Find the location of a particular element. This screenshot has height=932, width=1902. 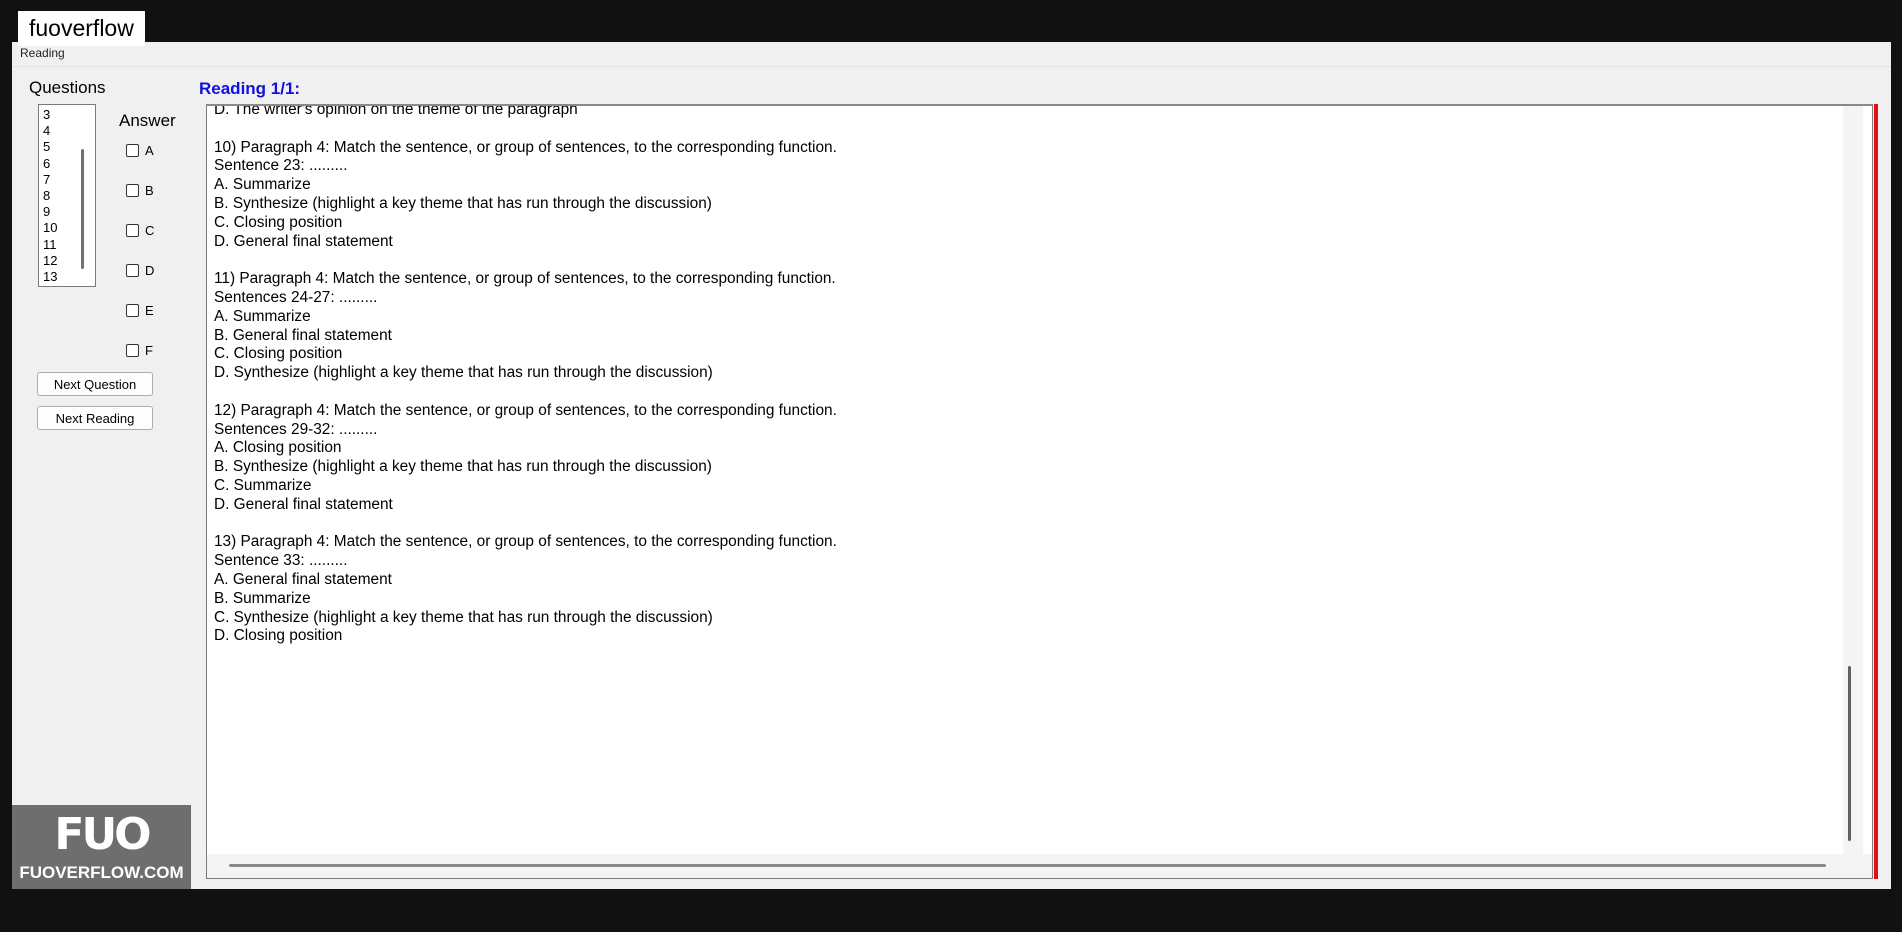

reading-line: A. General final statement is located at coordinates (303, 579).